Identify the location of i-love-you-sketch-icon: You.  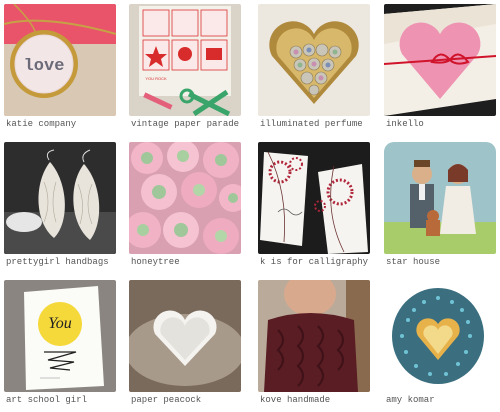
(60, 336).